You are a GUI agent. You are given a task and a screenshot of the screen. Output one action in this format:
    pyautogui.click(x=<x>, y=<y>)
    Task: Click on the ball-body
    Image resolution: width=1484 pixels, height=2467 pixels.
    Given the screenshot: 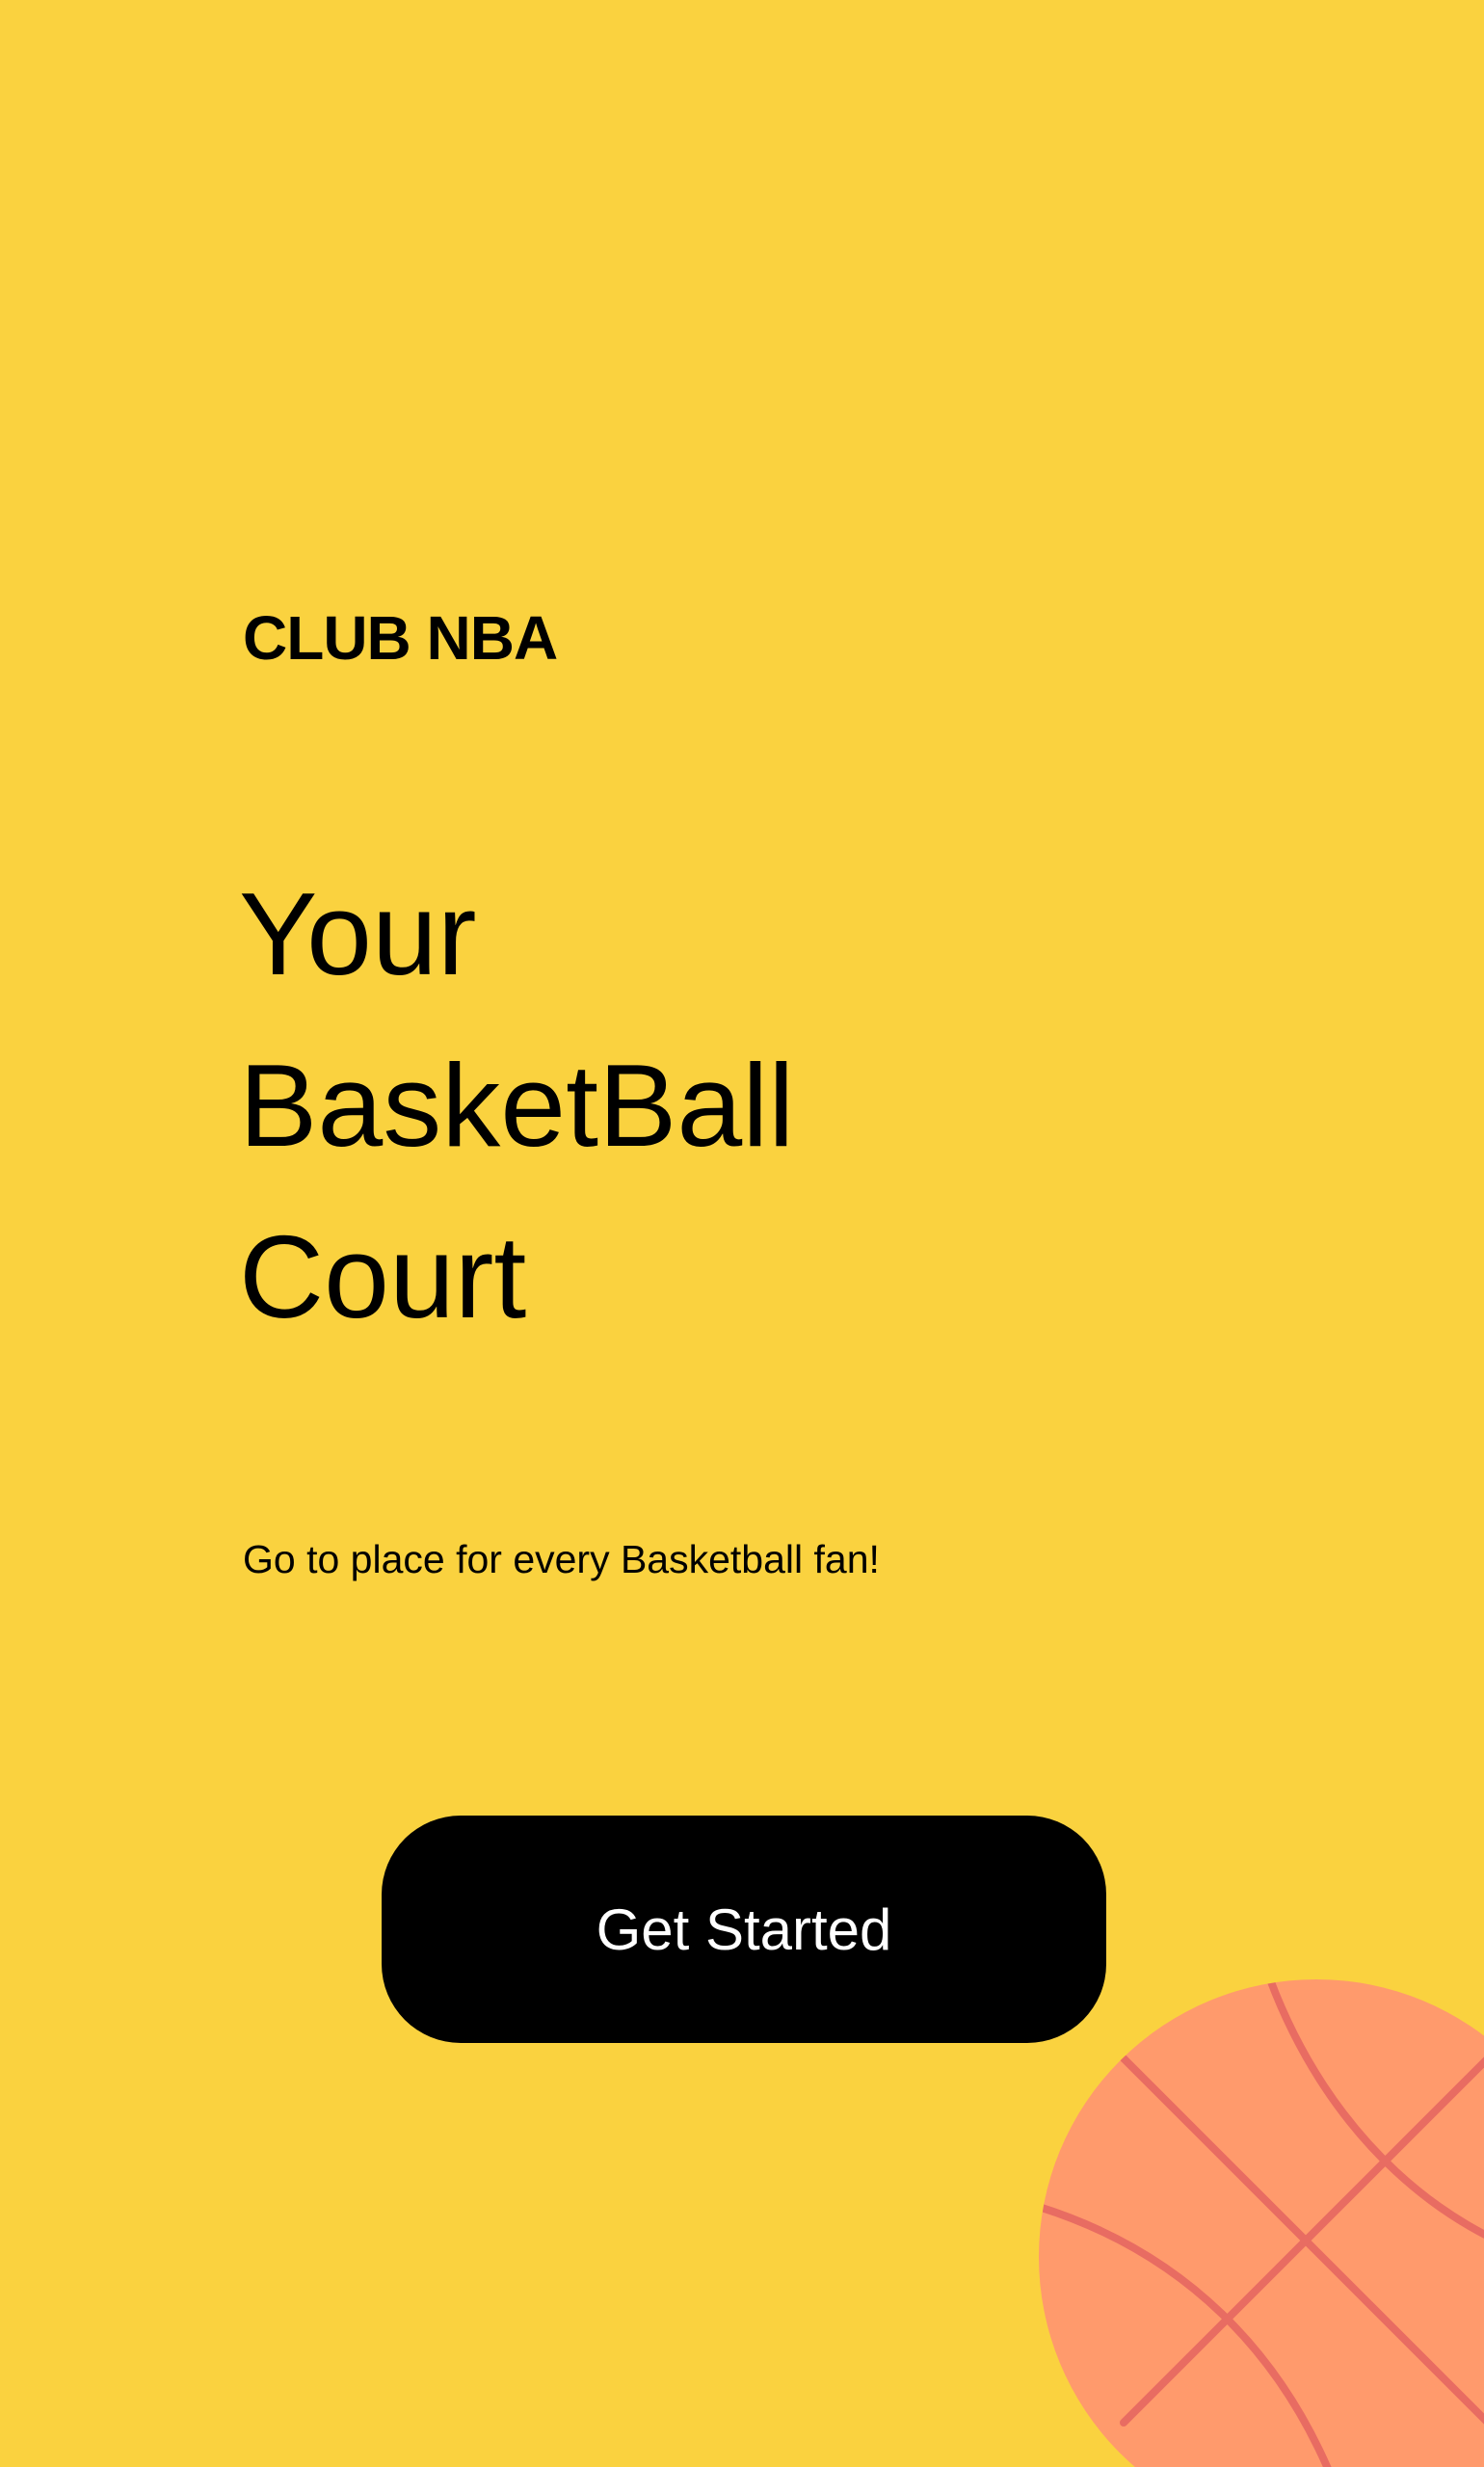 What is the action you would take?
    pyautogui.click(x=1261, y=2223)
    